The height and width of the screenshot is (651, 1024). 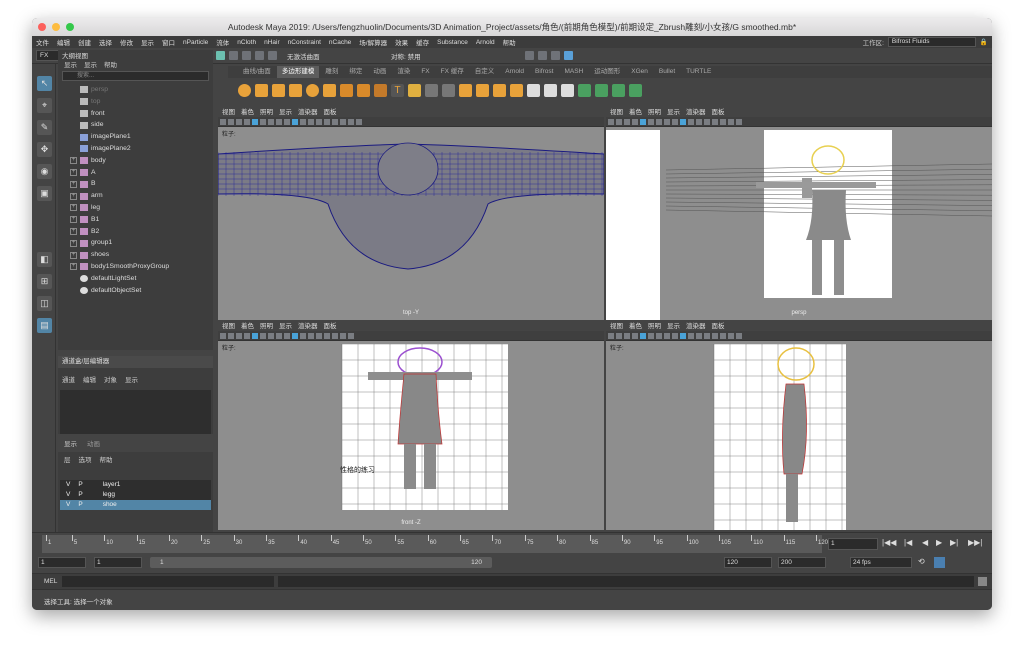 I want to click on symmetry-label: 对称: 禁用, so click(x=426, y=56).